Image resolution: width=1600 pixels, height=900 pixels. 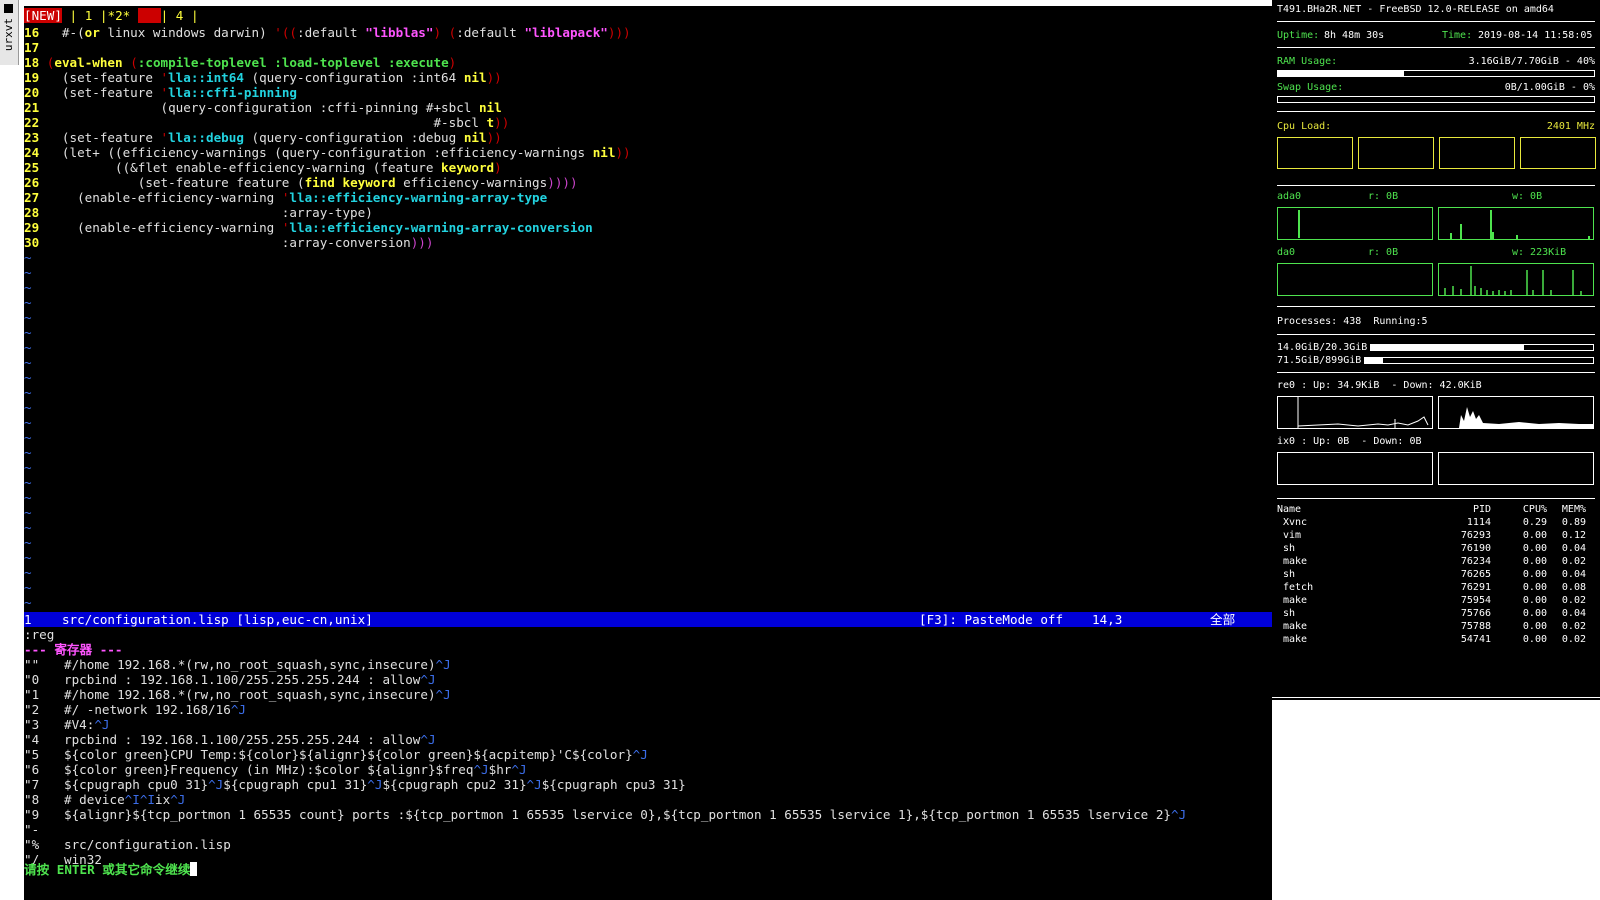 What do you see at coordinates (991, 619) in the screenshot?
I see `paste-mode: [F3]: PasteMode off` at bounding box center [991, 619].